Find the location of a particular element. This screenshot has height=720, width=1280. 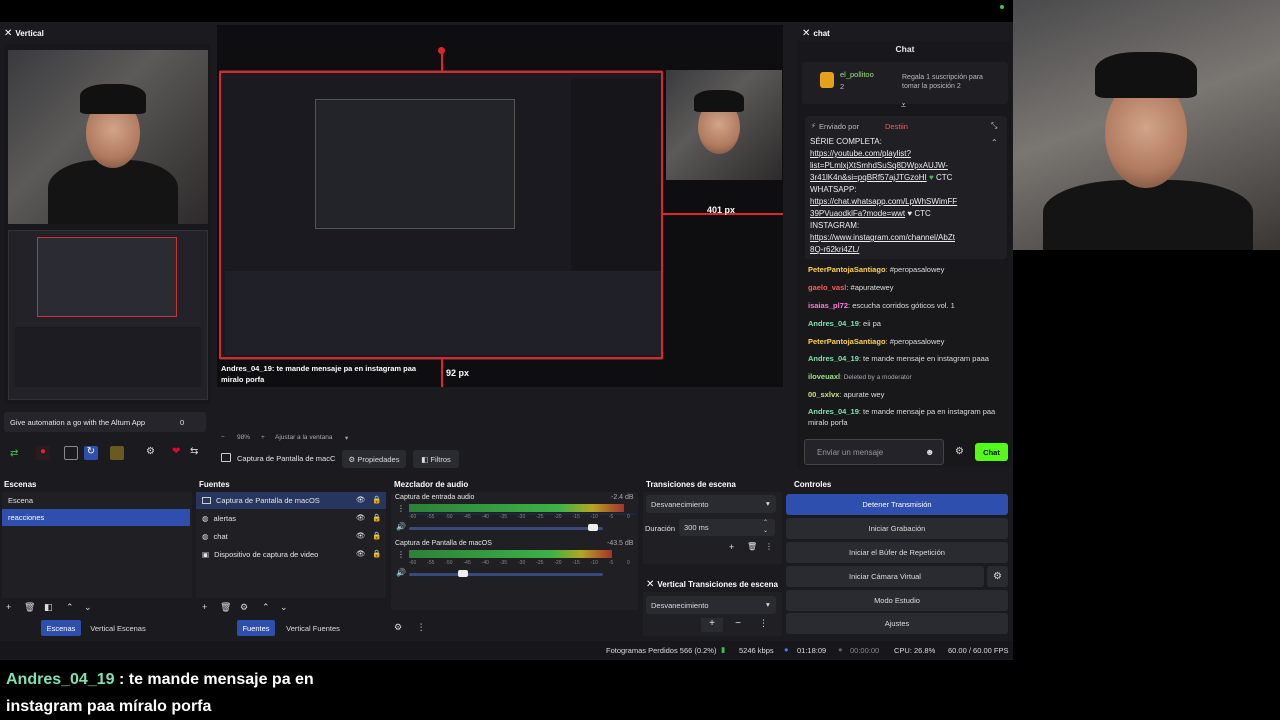

properties-button: ⚙ Propiedades is located at coordinates (374, 459).